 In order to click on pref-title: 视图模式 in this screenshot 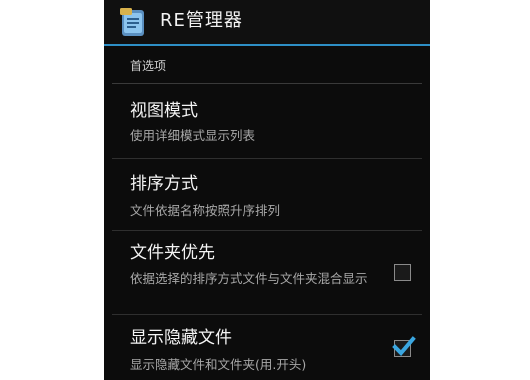, I will do `click(164, 111)`.